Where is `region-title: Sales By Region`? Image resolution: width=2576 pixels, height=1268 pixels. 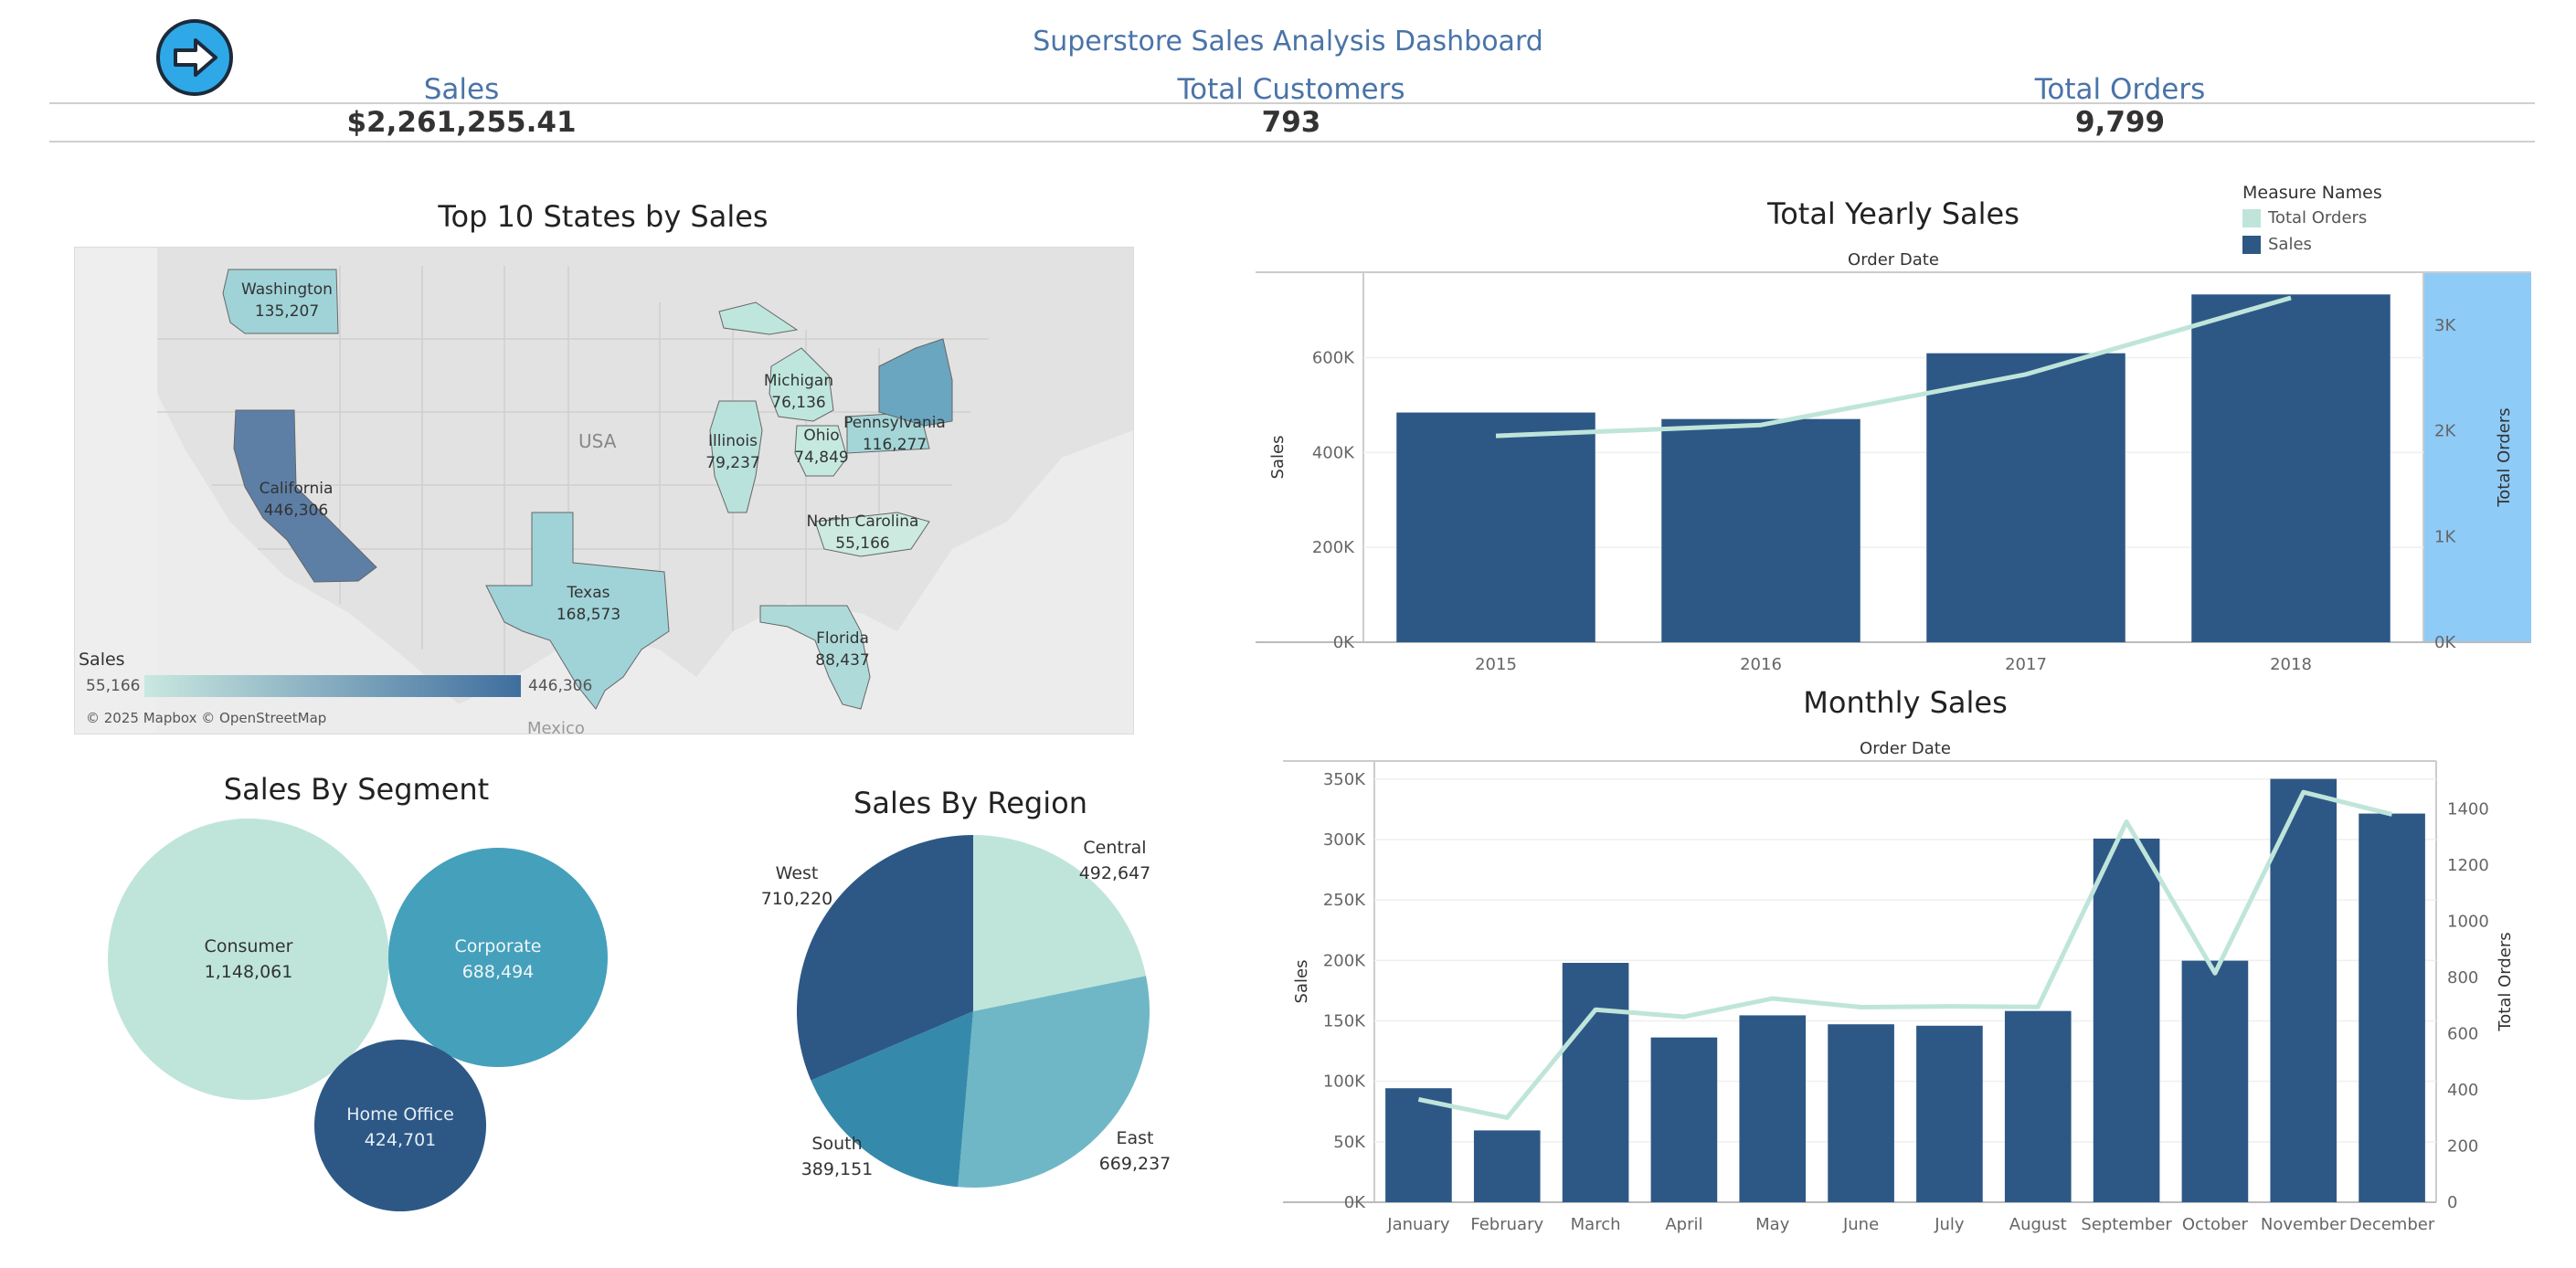 region-title: Sales By Region is located at coordinates (970, 803).